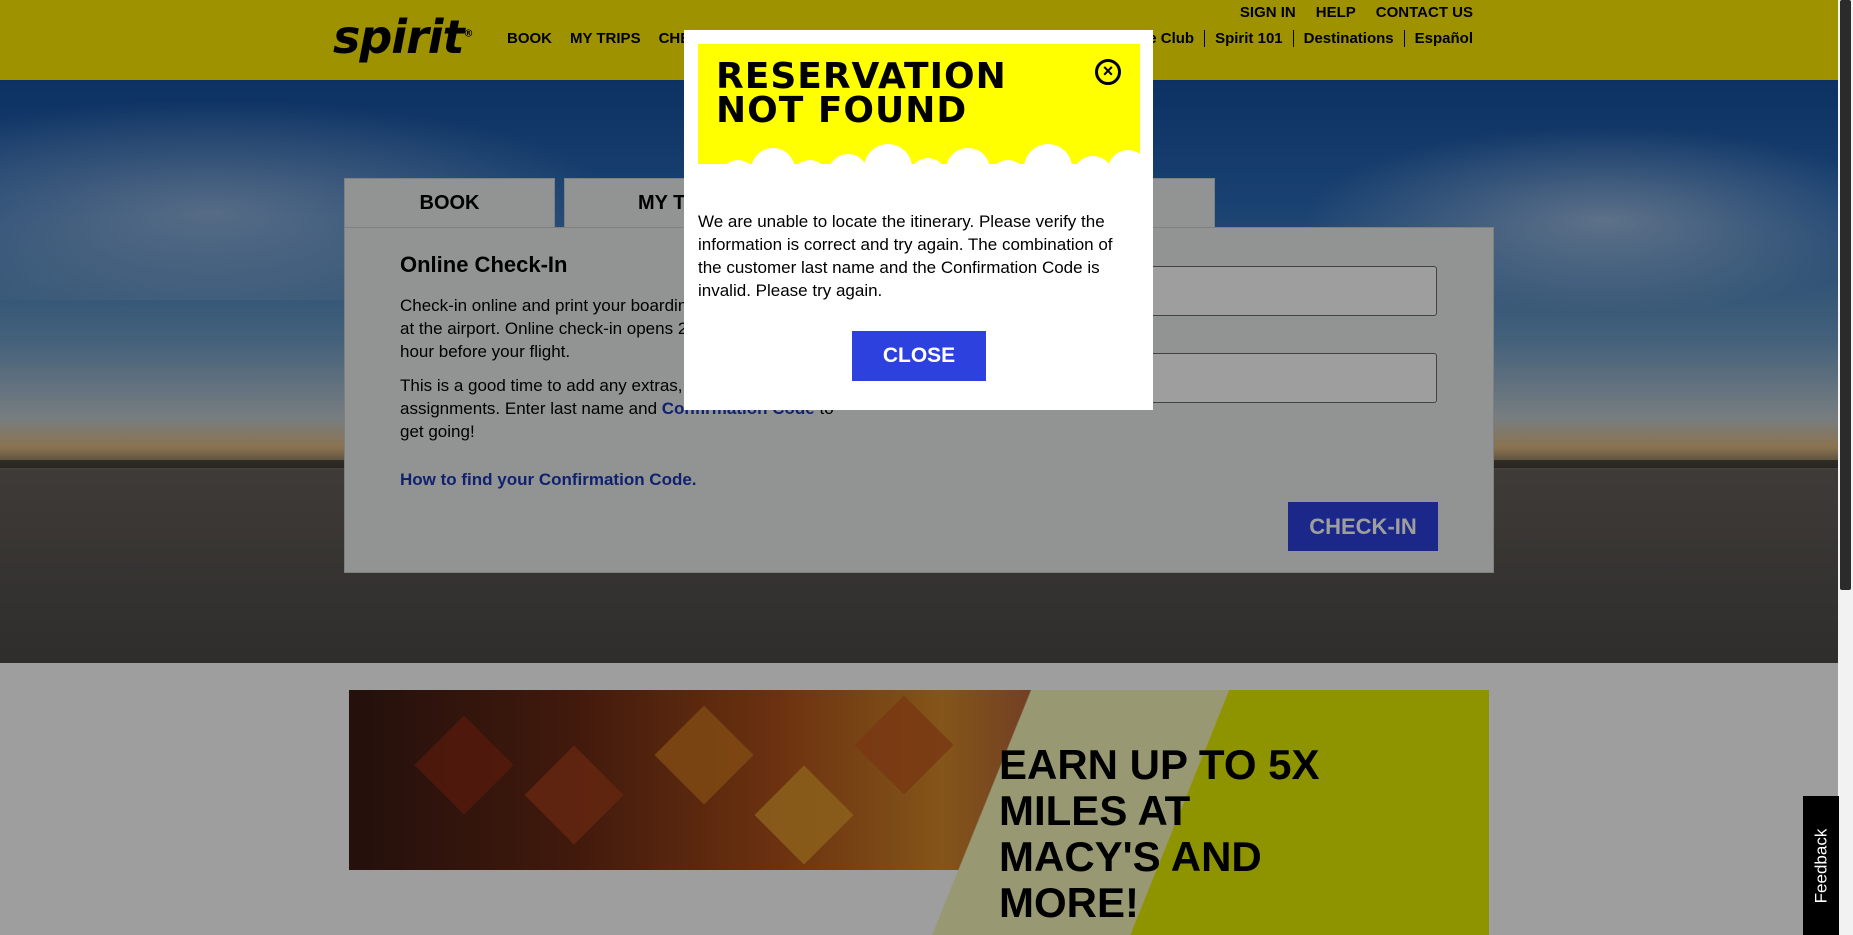 The image size is (1853, 935). Describe the element at coordinates (861, 93) in the screenshot. I see `modal-title: RESERVATION NOT FOUND` at that location.